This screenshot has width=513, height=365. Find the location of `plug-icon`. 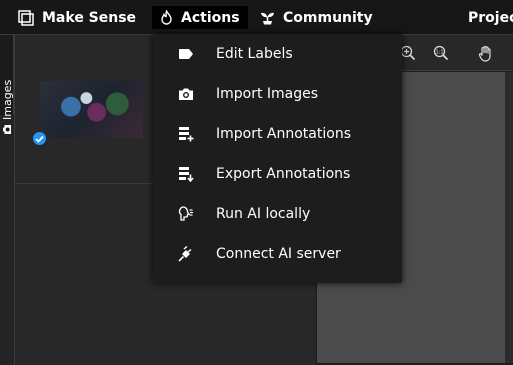

plug-icon is located at coordinates (186, 254).